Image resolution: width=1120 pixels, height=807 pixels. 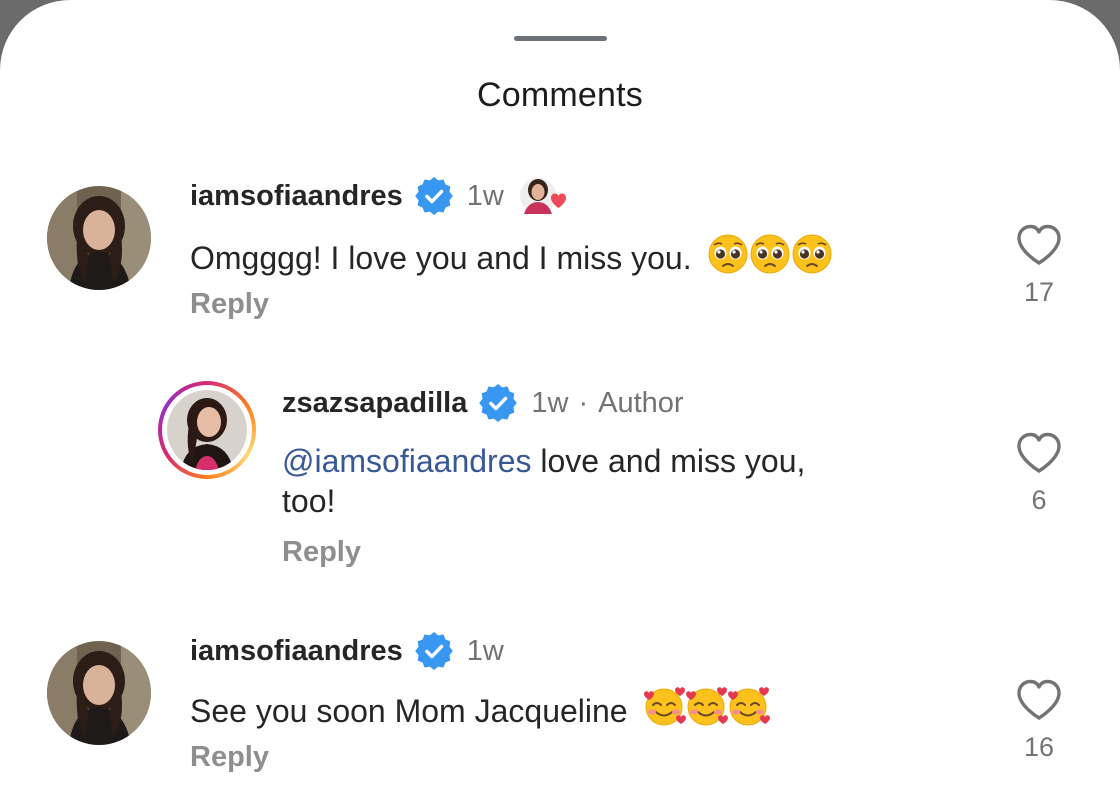 I want to click on reply-button: Reply, so click(x=229, y=757).